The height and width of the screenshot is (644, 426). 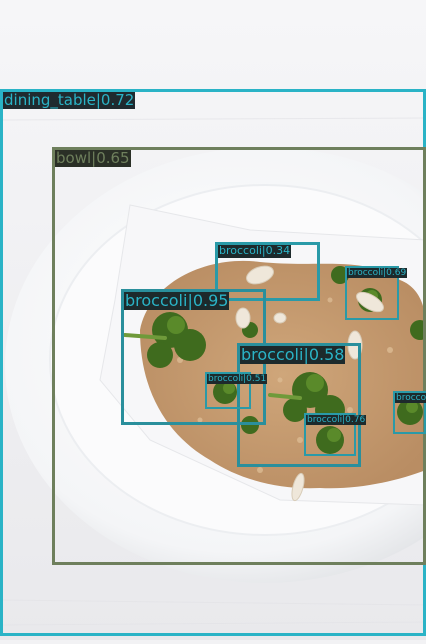 I want to click on detection-label-broccoli-069: broccoli|0.69, so click(x=377, y=273).